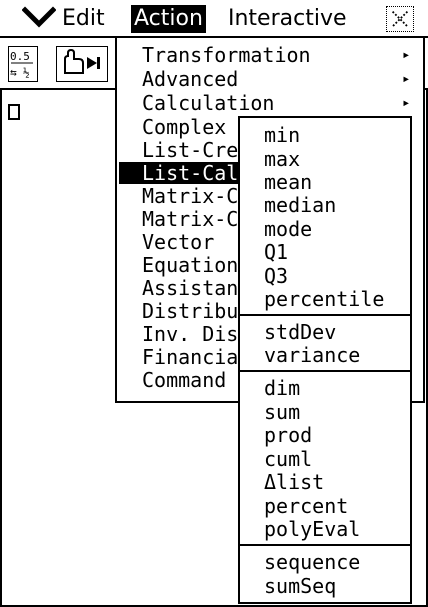 Image resolution: width=428 pixels, height=607 pixels. Describe the element at coordinates (300, 332) in the screenshot. I see `submenu-item-stddev: stdDev` at that location.